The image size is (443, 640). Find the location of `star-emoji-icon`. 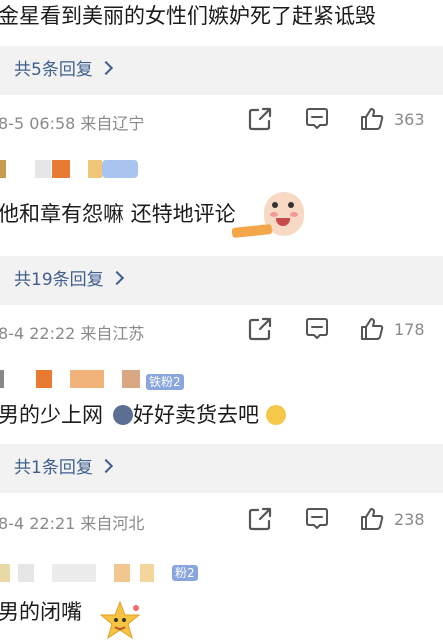

star-emoji-icon is located at coordinates (120, 620).